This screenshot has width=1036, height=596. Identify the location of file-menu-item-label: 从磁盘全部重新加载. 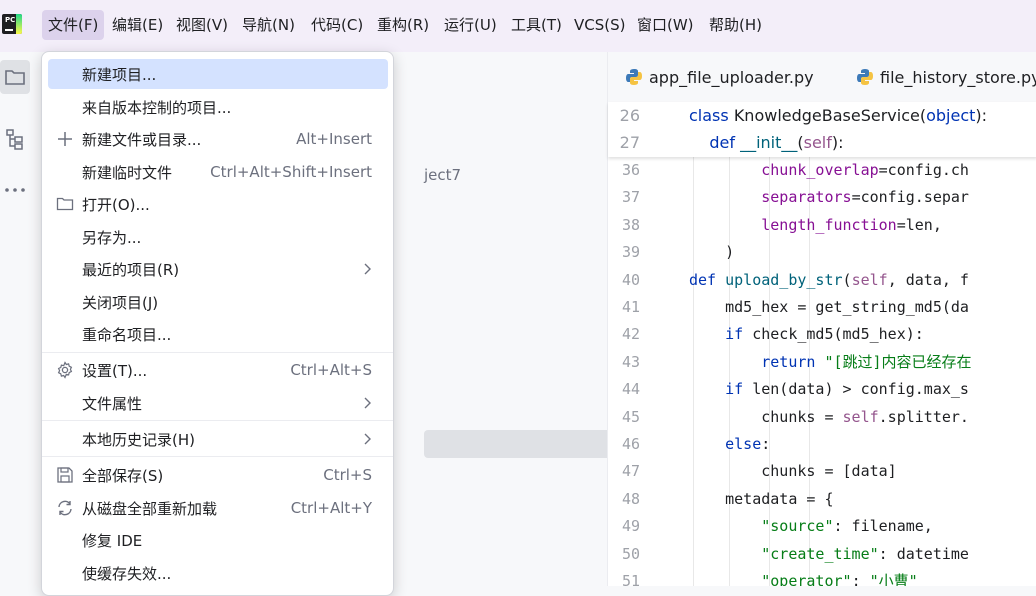
(150, 508).